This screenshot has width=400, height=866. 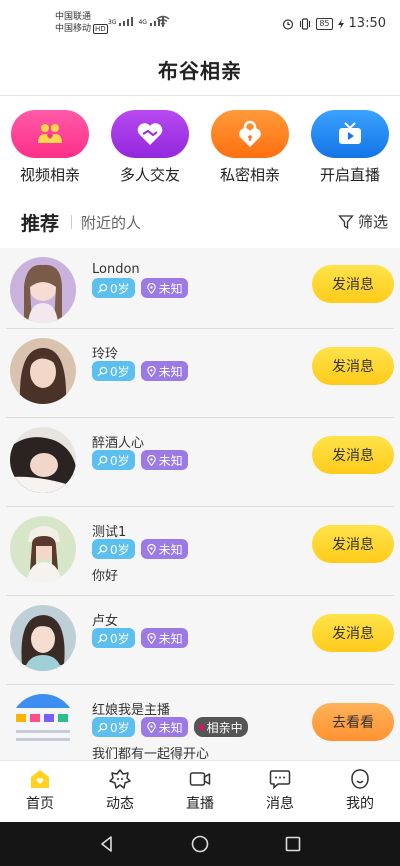 What do you see at coordinates (109, 532) in the screenshot?
I see `nickname: 测试1` at bounding box center [109, 532].